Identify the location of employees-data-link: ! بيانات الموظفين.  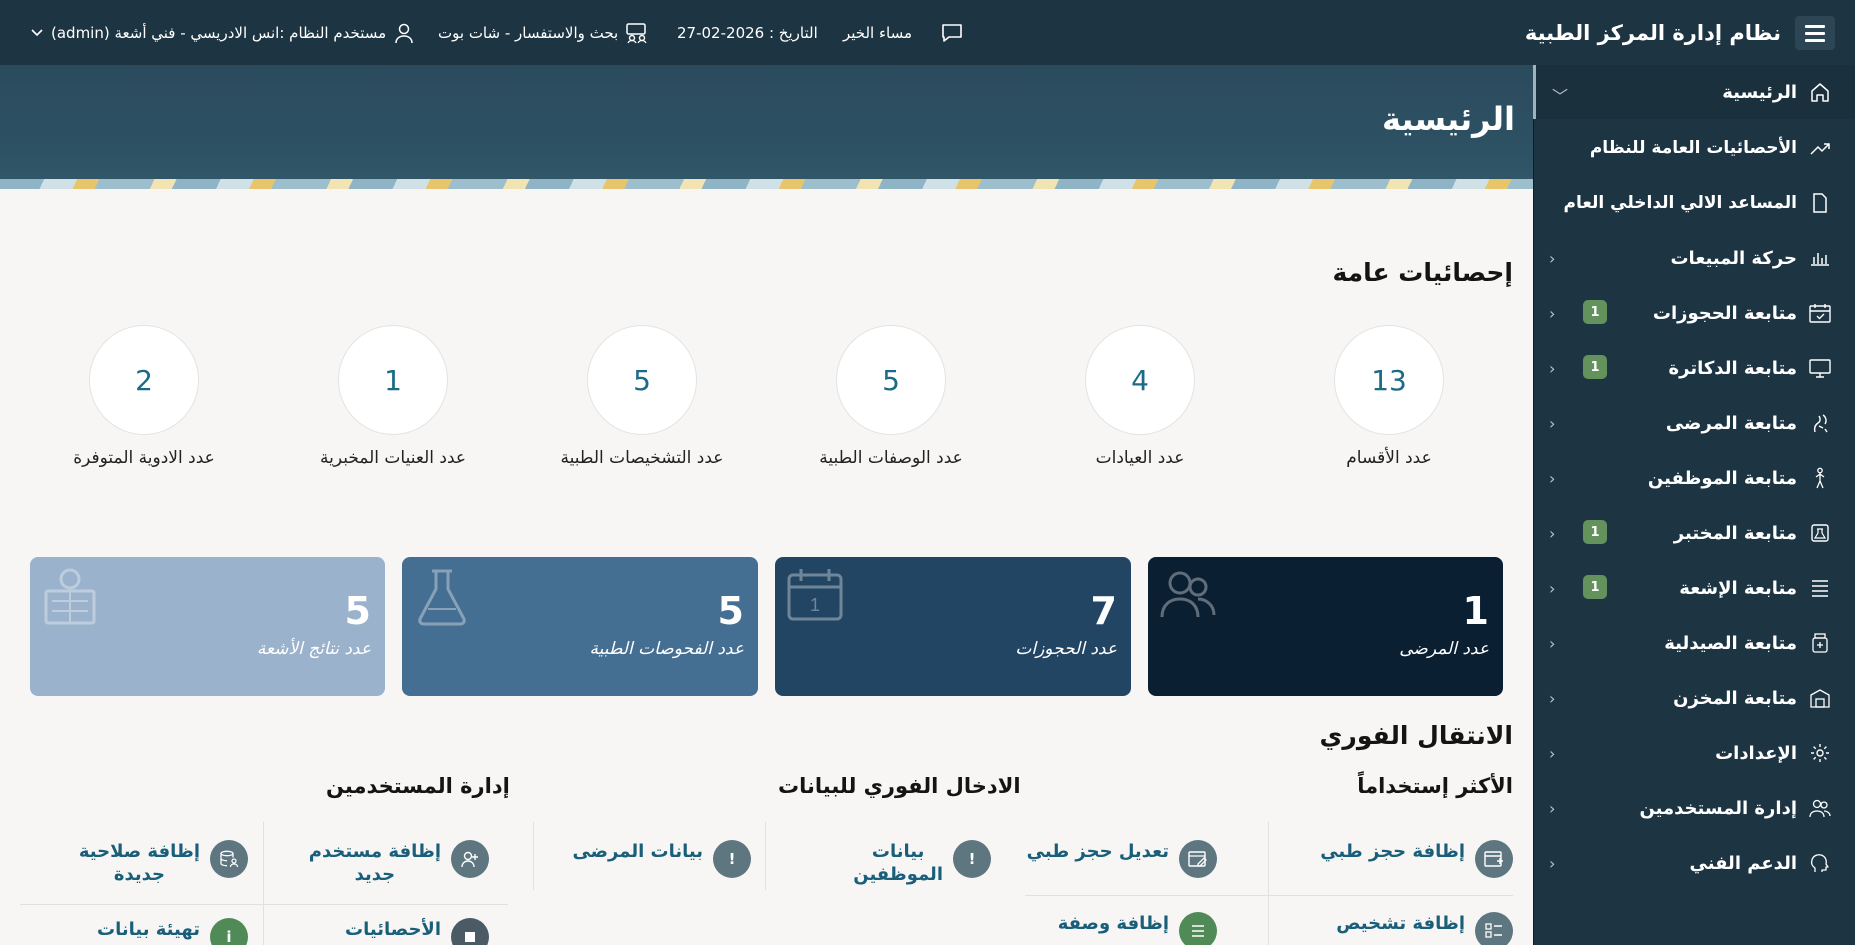
(922, 863).